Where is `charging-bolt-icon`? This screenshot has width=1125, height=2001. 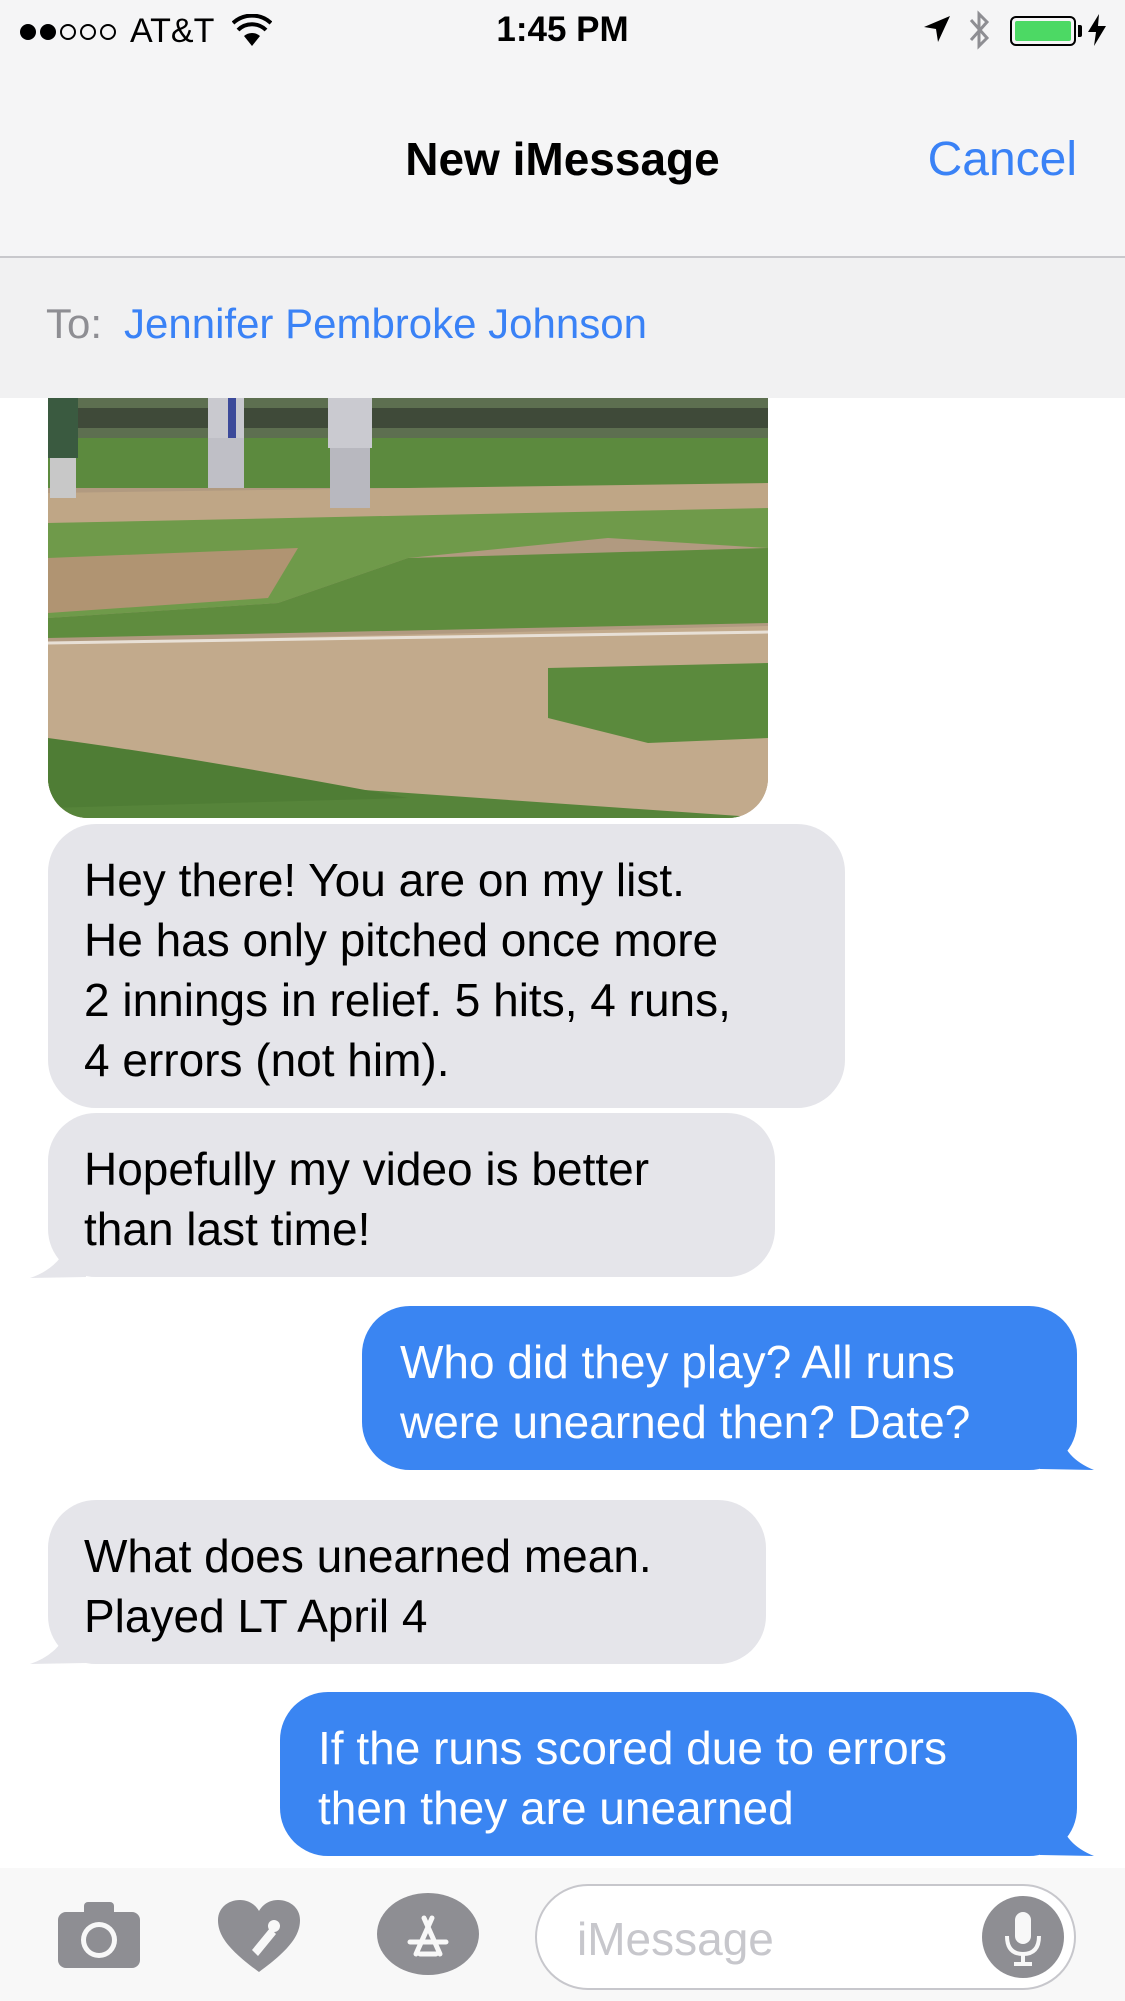
charging-bolt-icon is located at coordinates (1097, 32).